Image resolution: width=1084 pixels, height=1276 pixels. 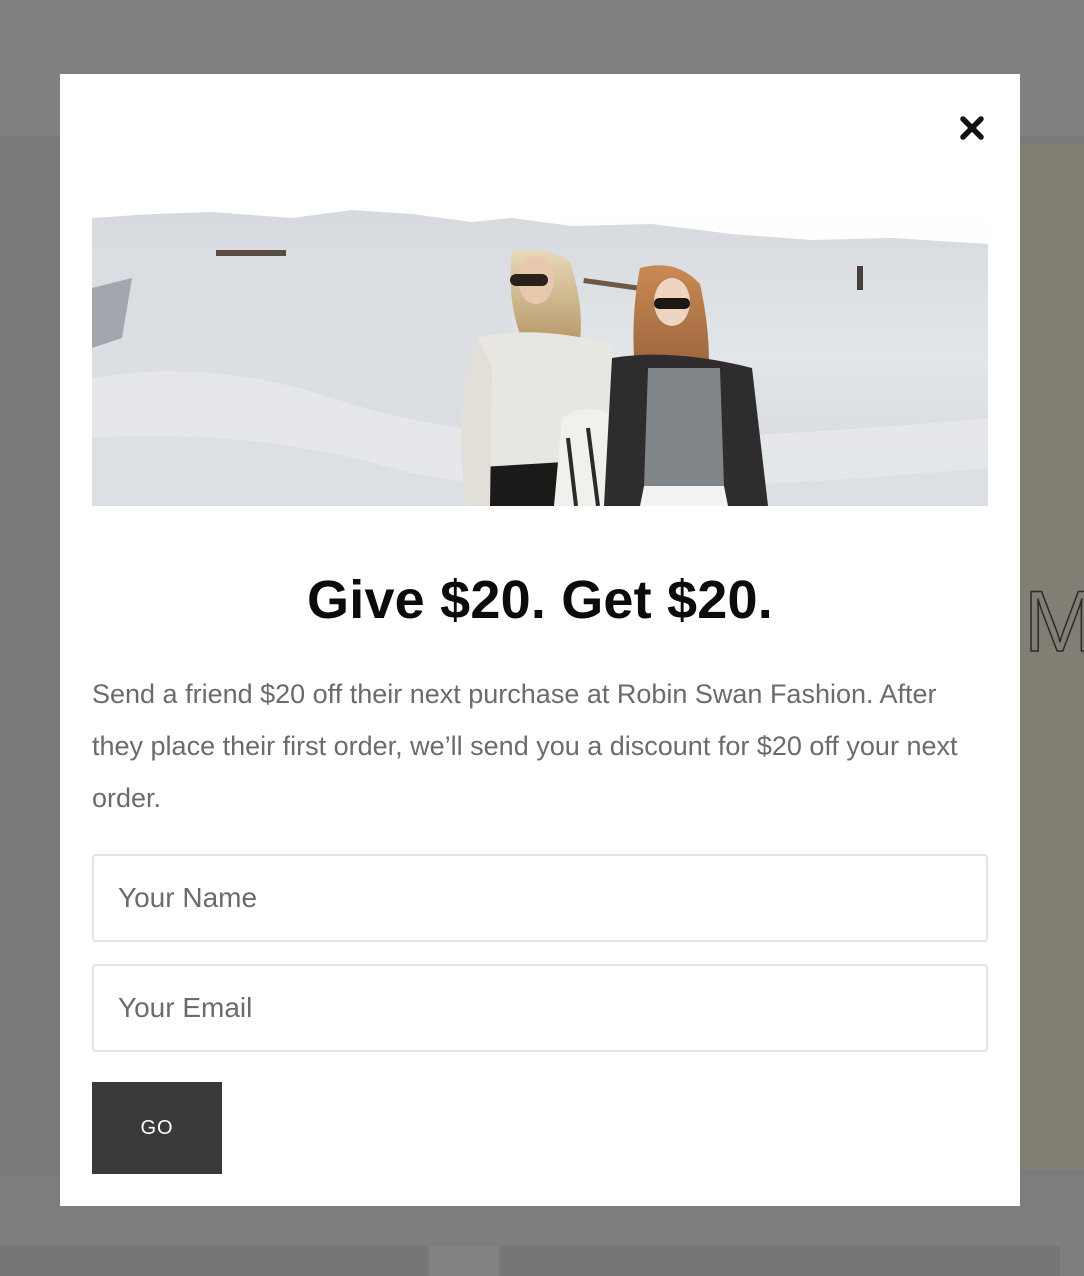 I want to click on email-input, so click(x=540, y=1008).